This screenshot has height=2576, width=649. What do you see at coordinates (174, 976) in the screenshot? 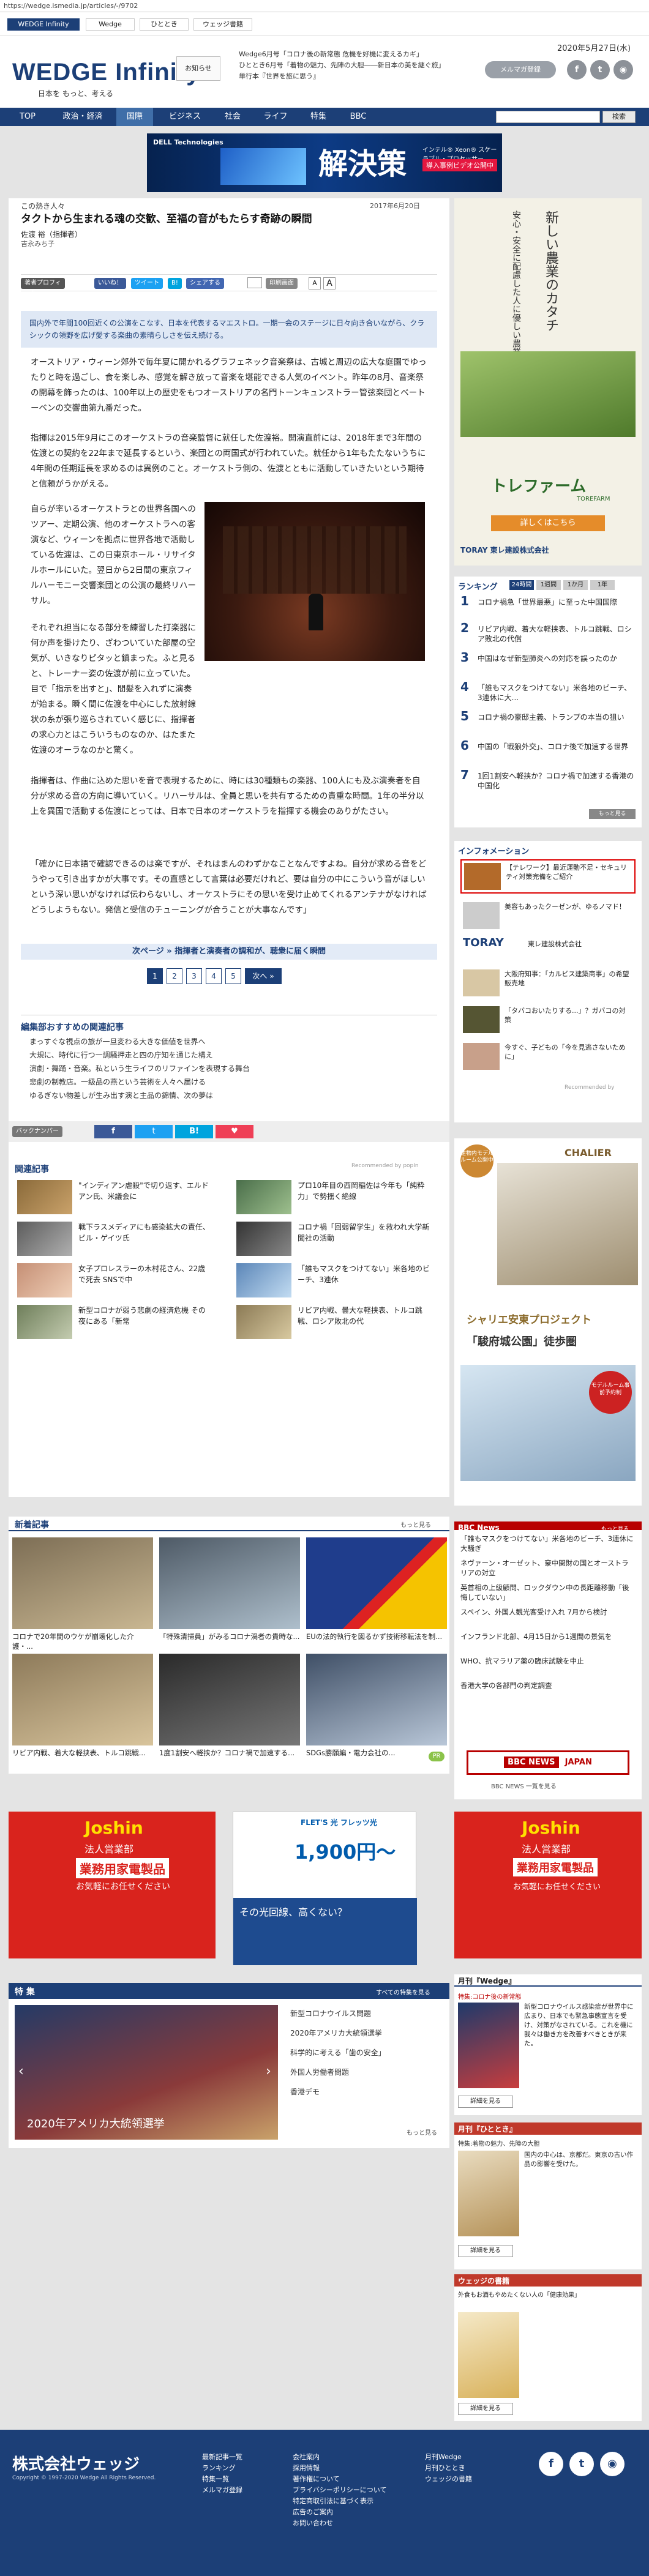
I see `page-2: 2` at bounding box center [174, 976].